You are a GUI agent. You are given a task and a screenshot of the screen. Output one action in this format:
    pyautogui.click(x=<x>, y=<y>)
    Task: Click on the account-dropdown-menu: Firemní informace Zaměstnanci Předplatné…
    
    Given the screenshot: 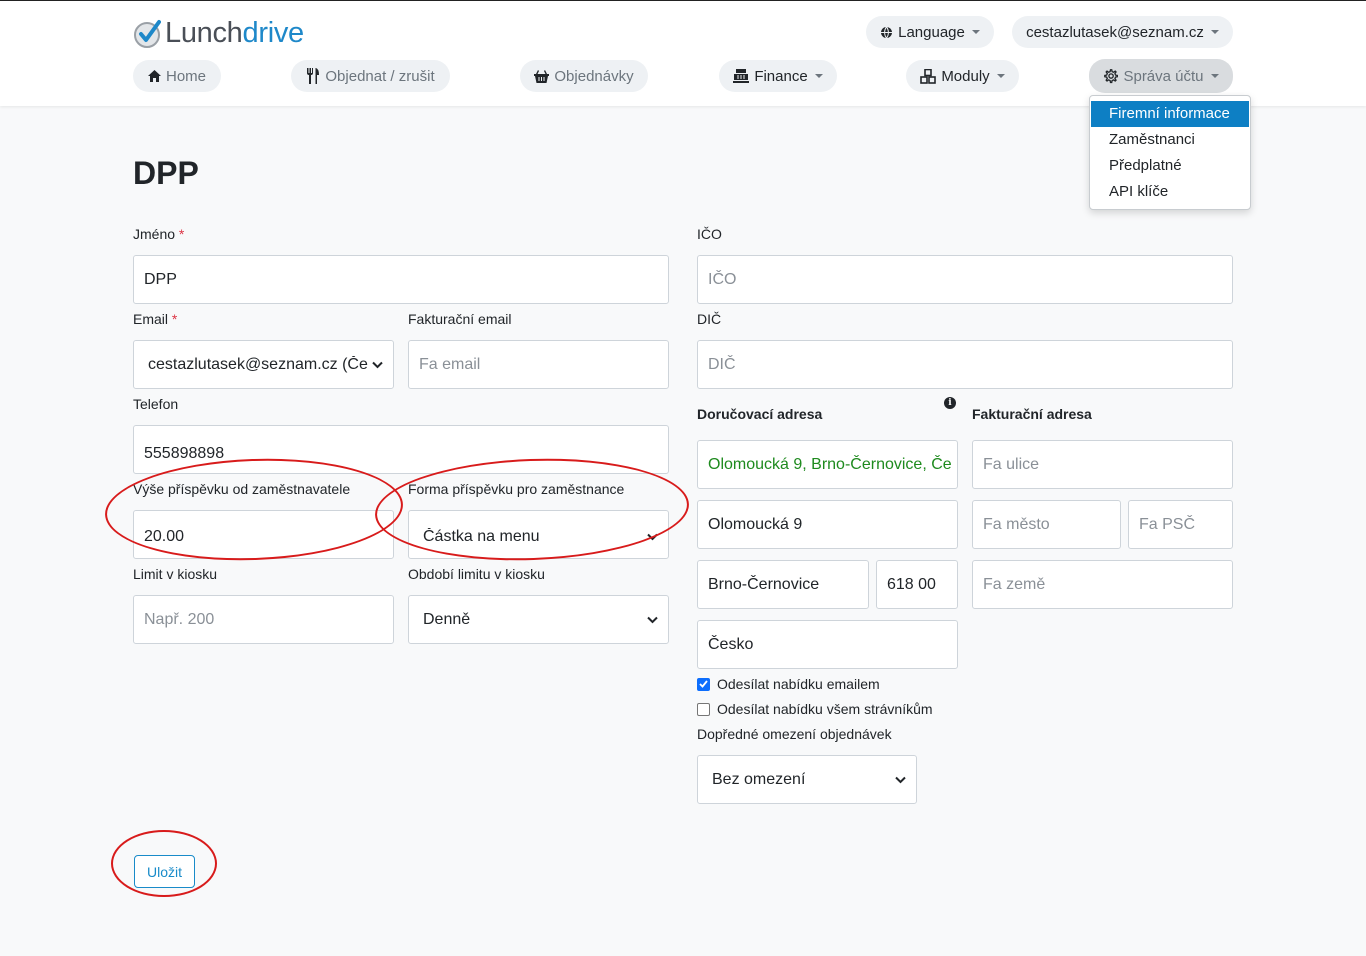 What is the action you would take?
    pyautogui.click(x=1170, y=152)
    